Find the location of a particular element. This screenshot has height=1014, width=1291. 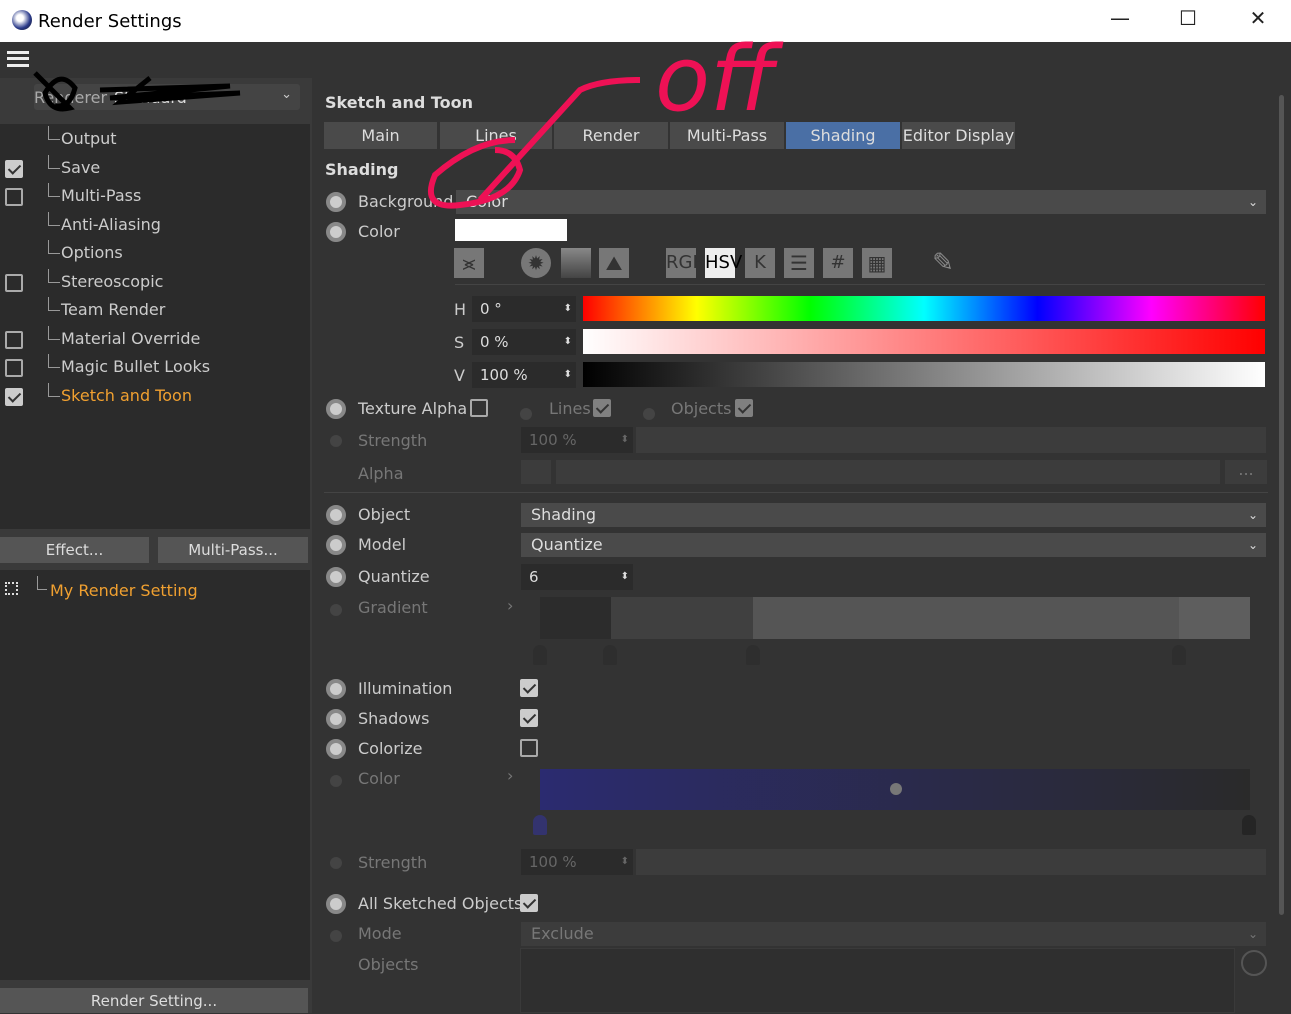

strength-slider is located at coordinates (951, 440).